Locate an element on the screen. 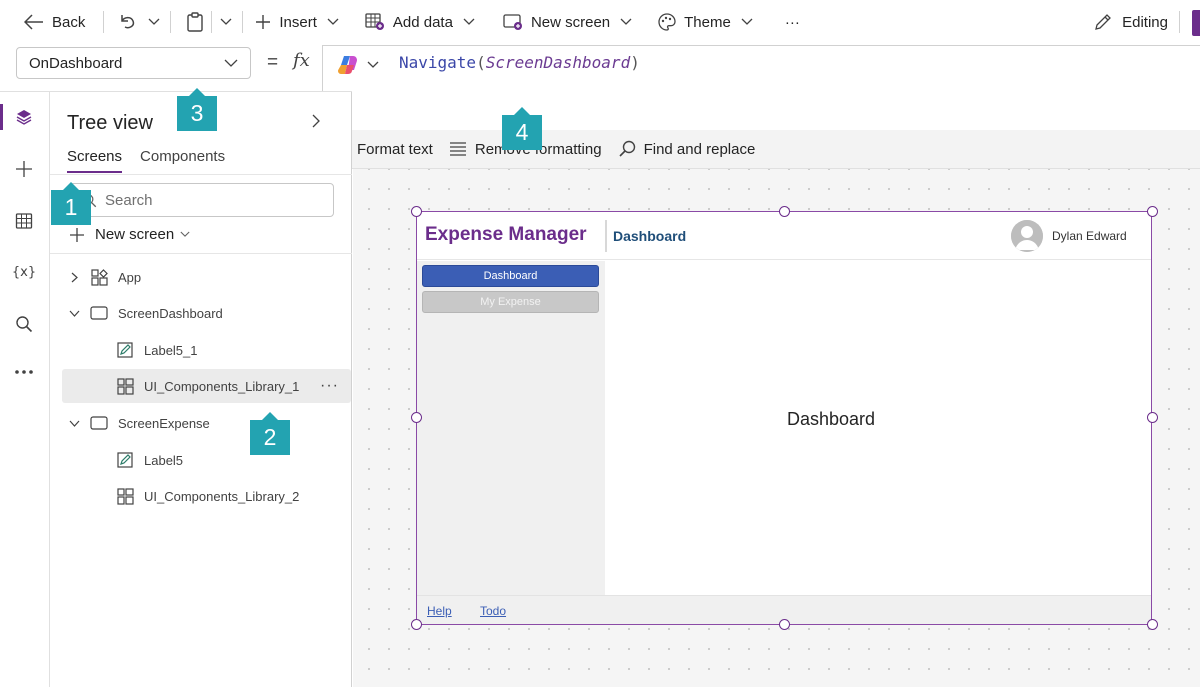 This screenshot has width=1200, height=687. avatar is located at coordinates (1027, 236).